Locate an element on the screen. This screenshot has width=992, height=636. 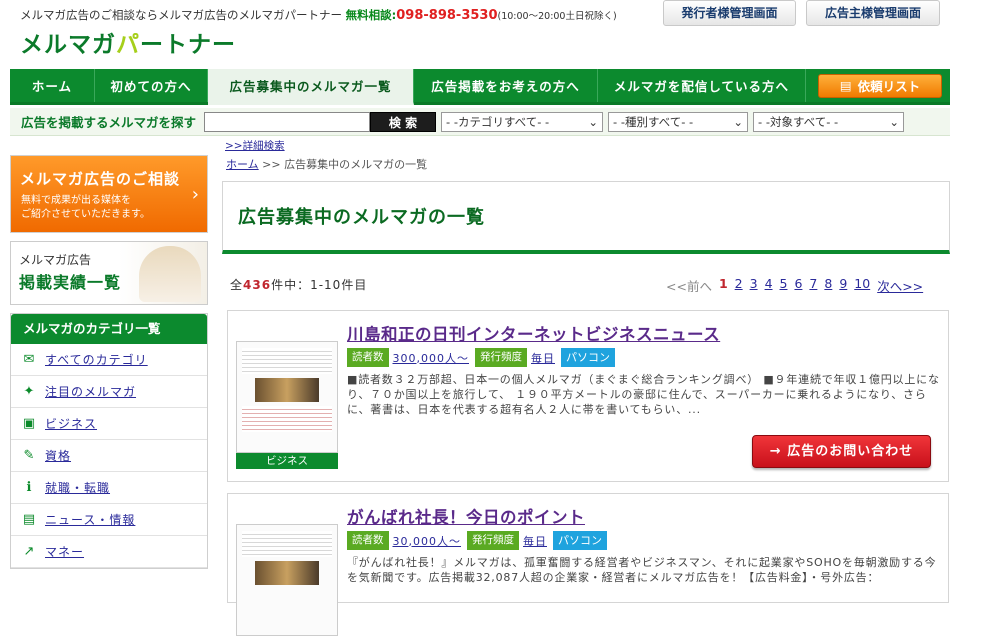
category-link: マネー is located at coordinates (64, 551).